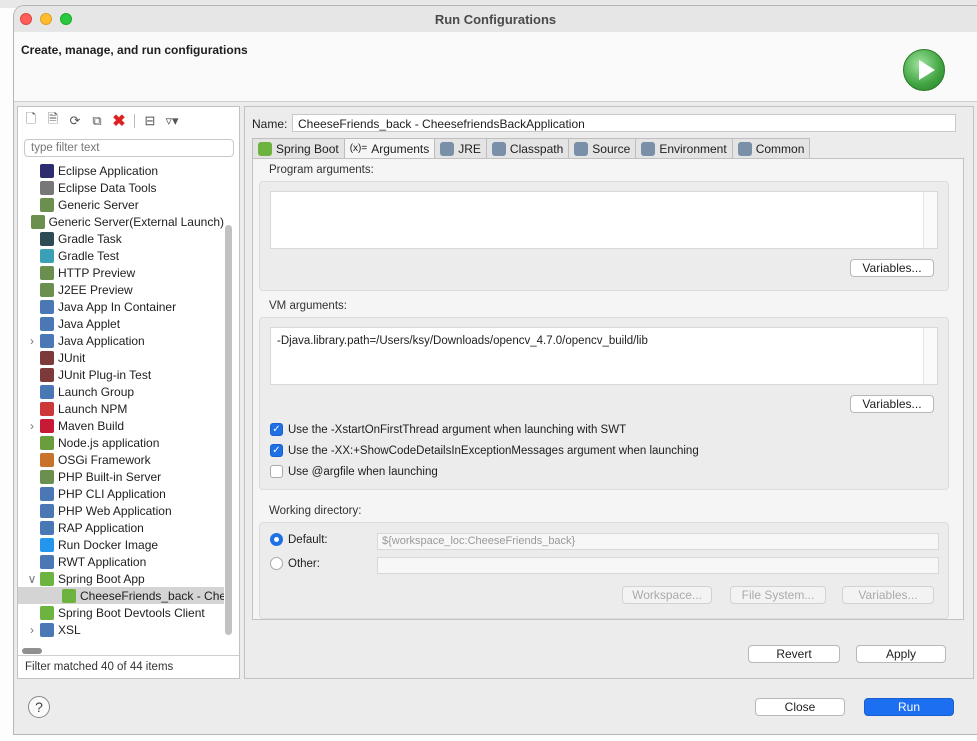  What do you see at coordinates (604, 220) in the screenshot?
I see `program-arguments-textarea` at bounding box center [604, 220].